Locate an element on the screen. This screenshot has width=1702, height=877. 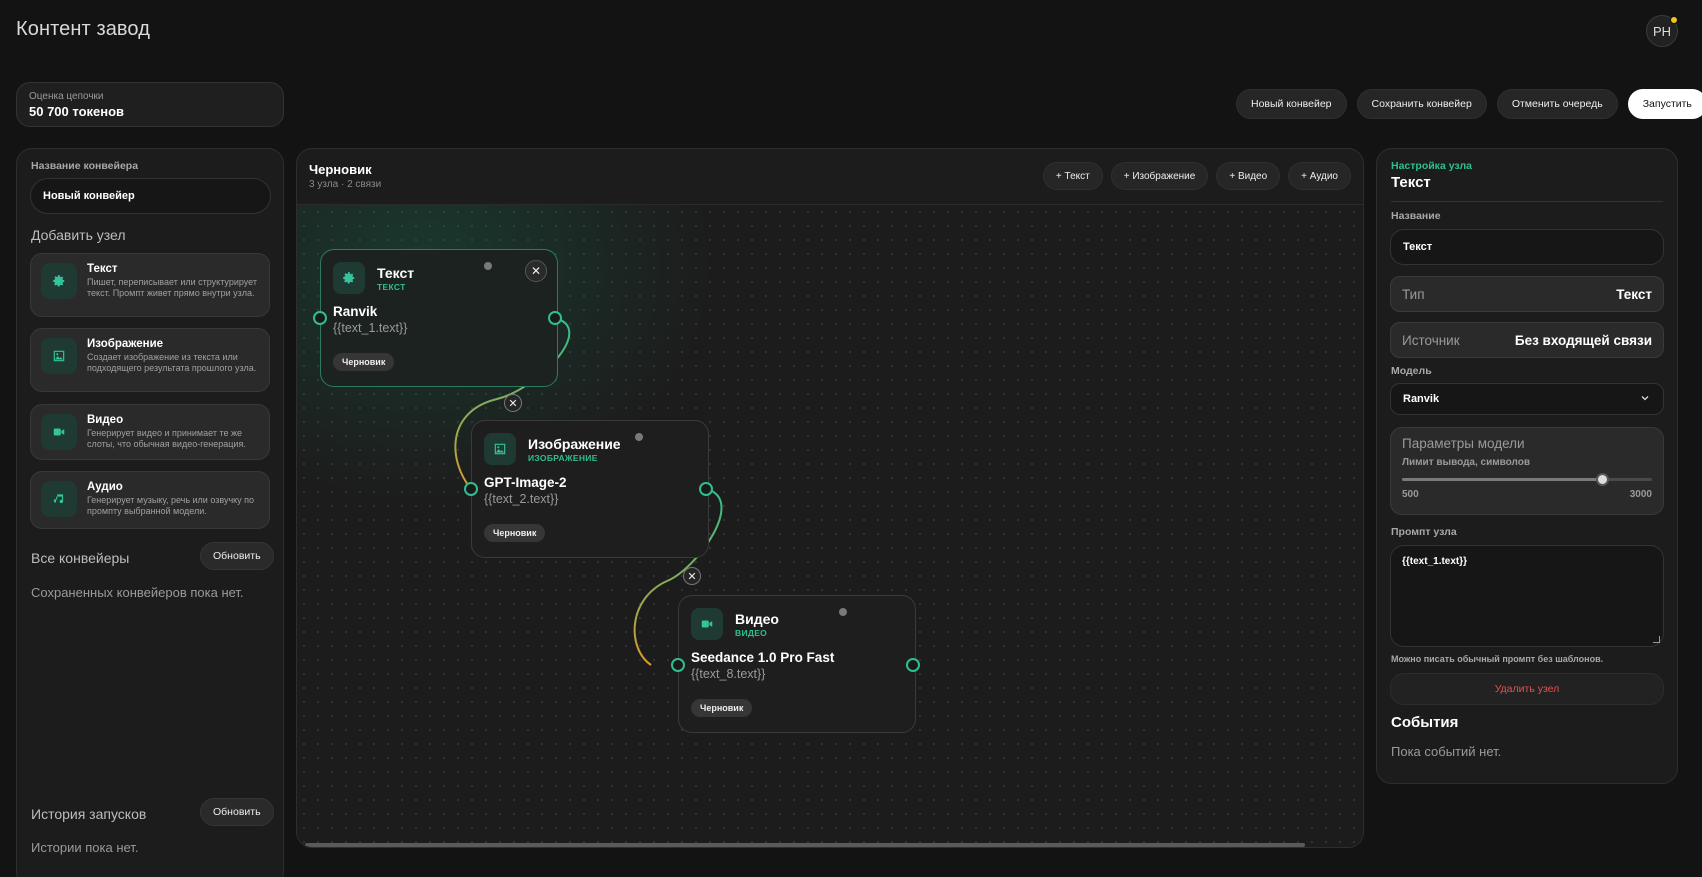
no-events-text: Пока событий нет. is located at coordinates (1446, 751).